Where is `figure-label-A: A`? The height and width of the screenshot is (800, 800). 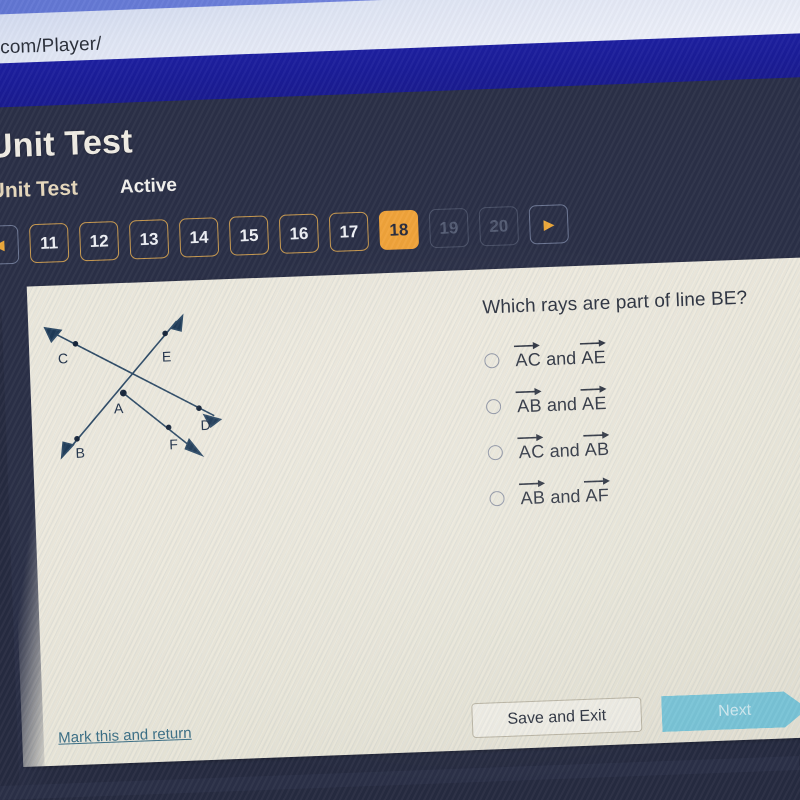 figure-label-A: A is located at coordinates (119, 408).